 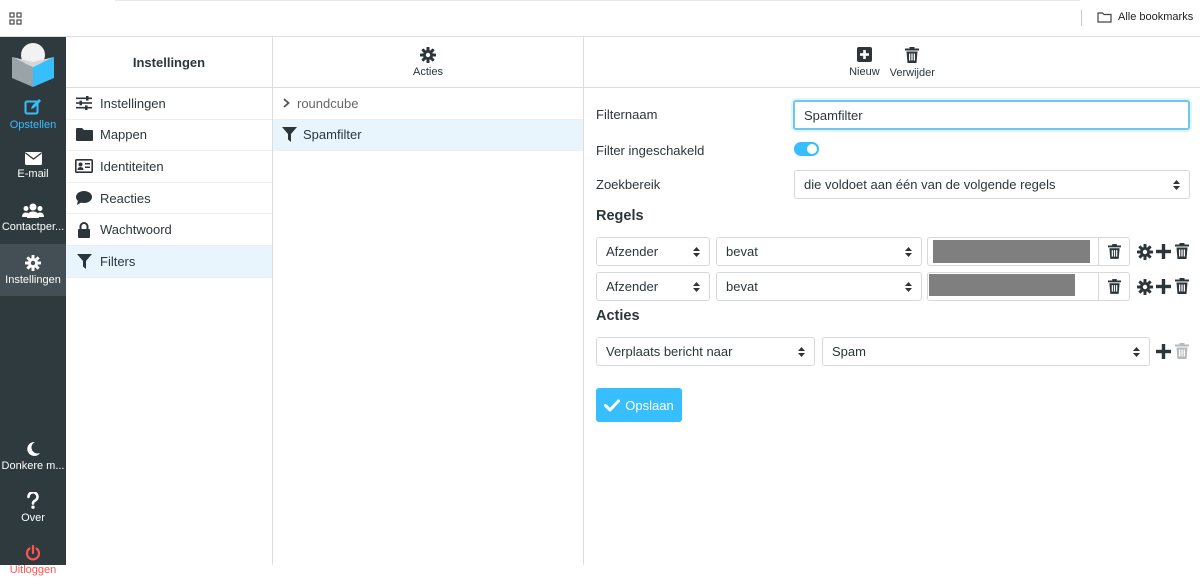 What do you see at coordinates (133, 103) in the screenshot?
I see `sidebar-item-label: Instellingen` at bounding box center [133, 103].